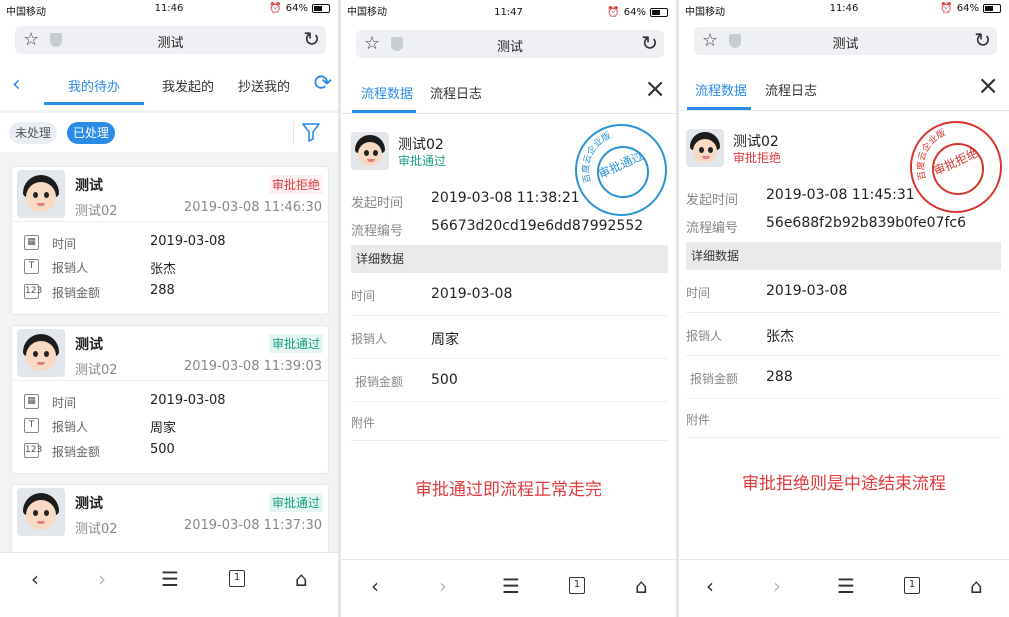 Image resolution: width=1009 pixels, height=617 pixels. I want to click on detail-row: 报销人 周家, so click(509, 338).